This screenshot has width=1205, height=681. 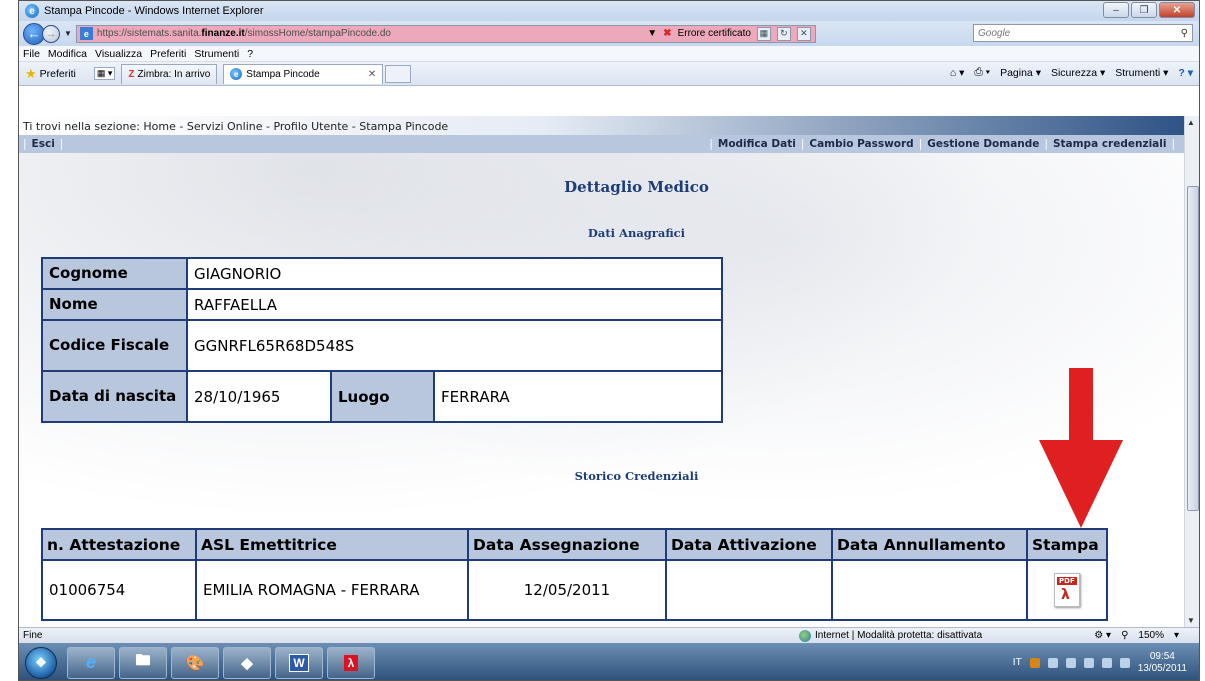 I want to click on red-arrow-annotation, so click(x=1081, y=448).